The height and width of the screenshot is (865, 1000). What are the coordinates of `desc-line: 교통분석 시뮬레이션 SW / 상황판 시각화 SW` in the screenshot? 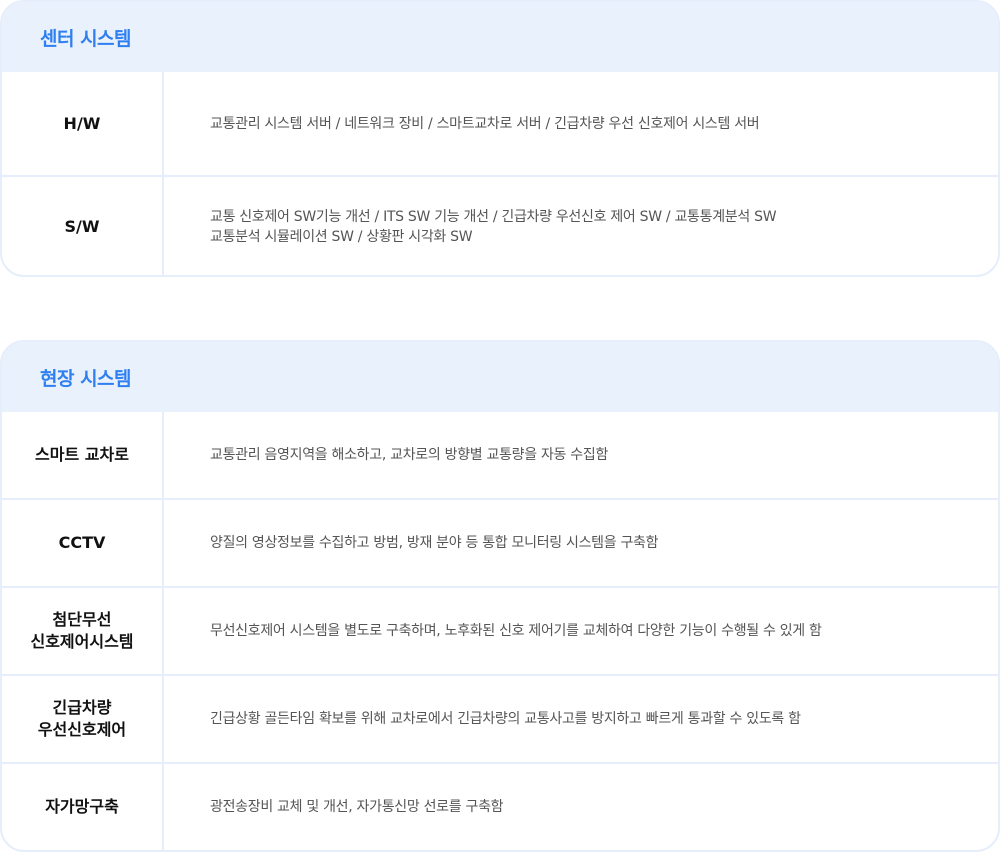 It's located at (341, 237).